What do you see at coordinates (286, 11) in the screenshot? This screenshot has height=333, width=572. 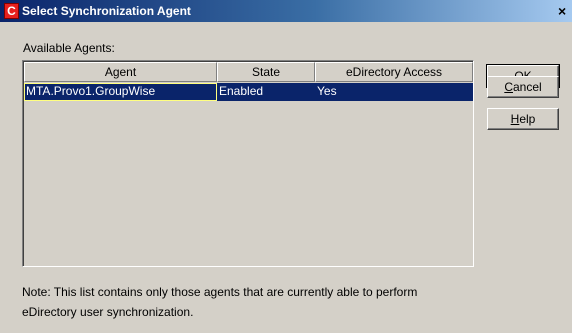 I see `title-bar: C Select Synchronization Agent ×` at bounding box center [286, 11].